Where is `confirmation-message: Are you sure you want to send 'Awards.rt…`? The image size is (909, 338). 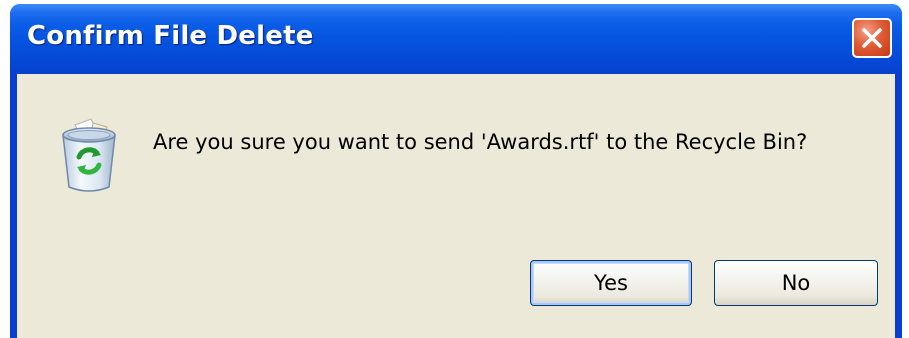 confirmation-message: Are you sure you want to send 'Awards.rt… is located at coordinates (480, 142).